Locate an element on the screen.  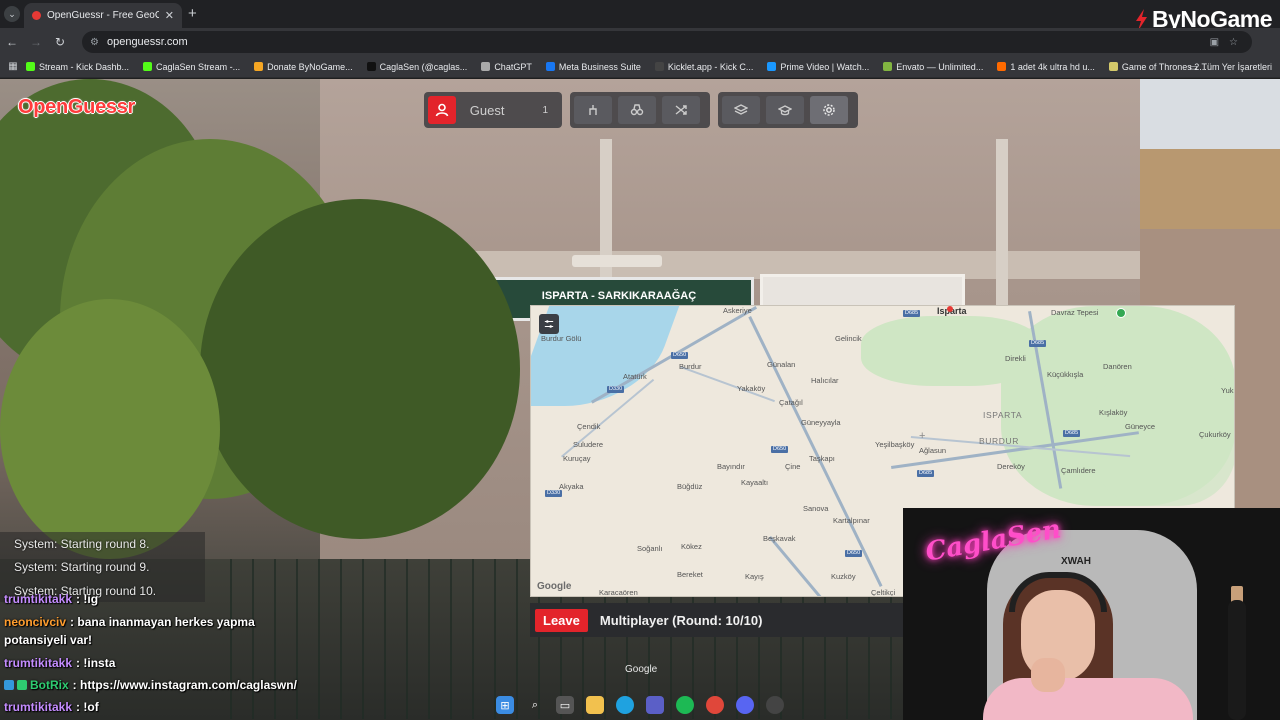
tab-search-button: ⌄ is located at coordinates (12, 14).